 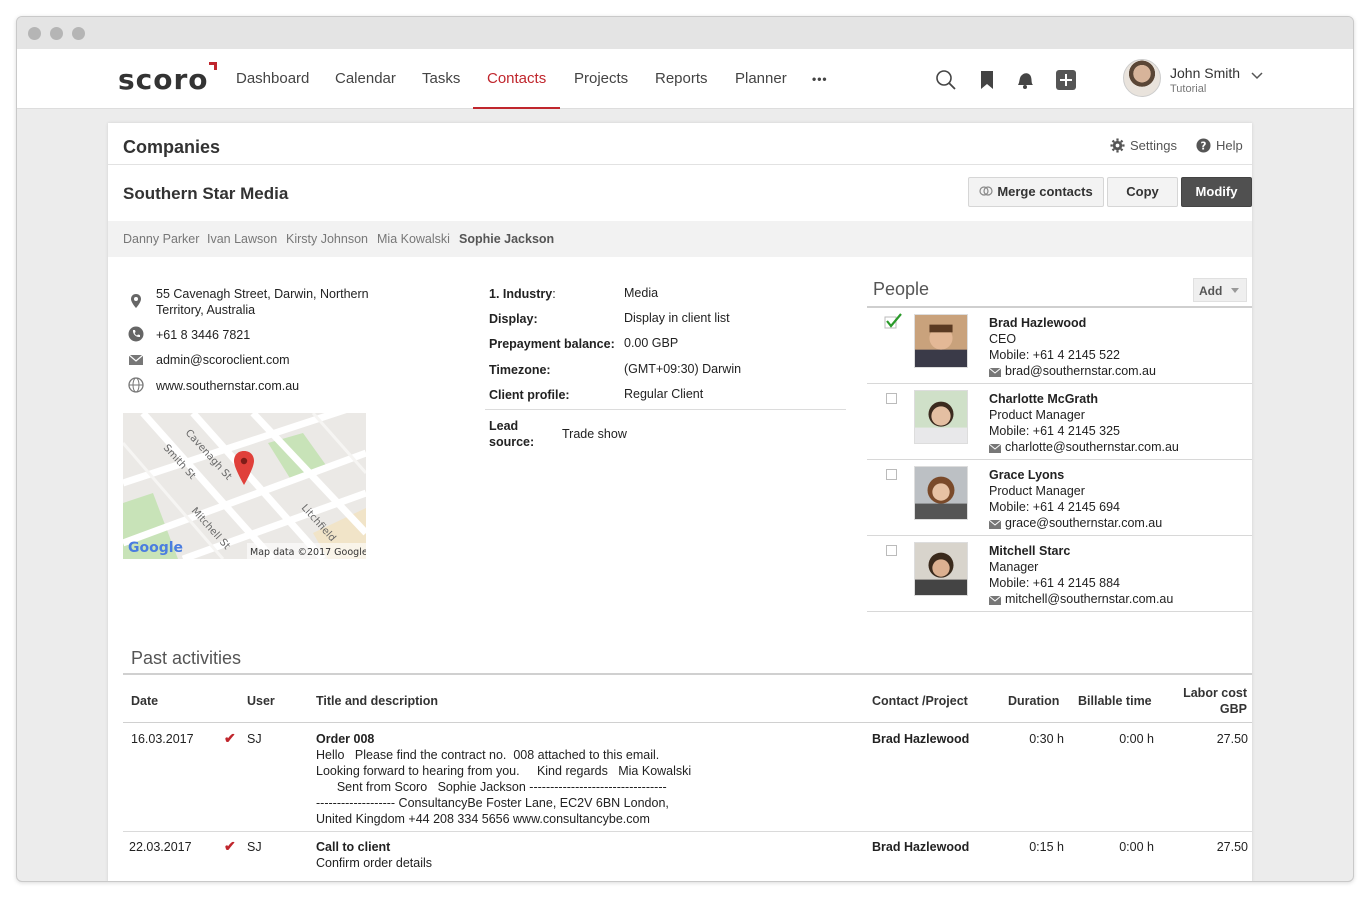 What do you see at coordinates (223, 360) in the screenshot?
I see `company-email: admin@scoroclient.com` at bounding box center [223, 360].